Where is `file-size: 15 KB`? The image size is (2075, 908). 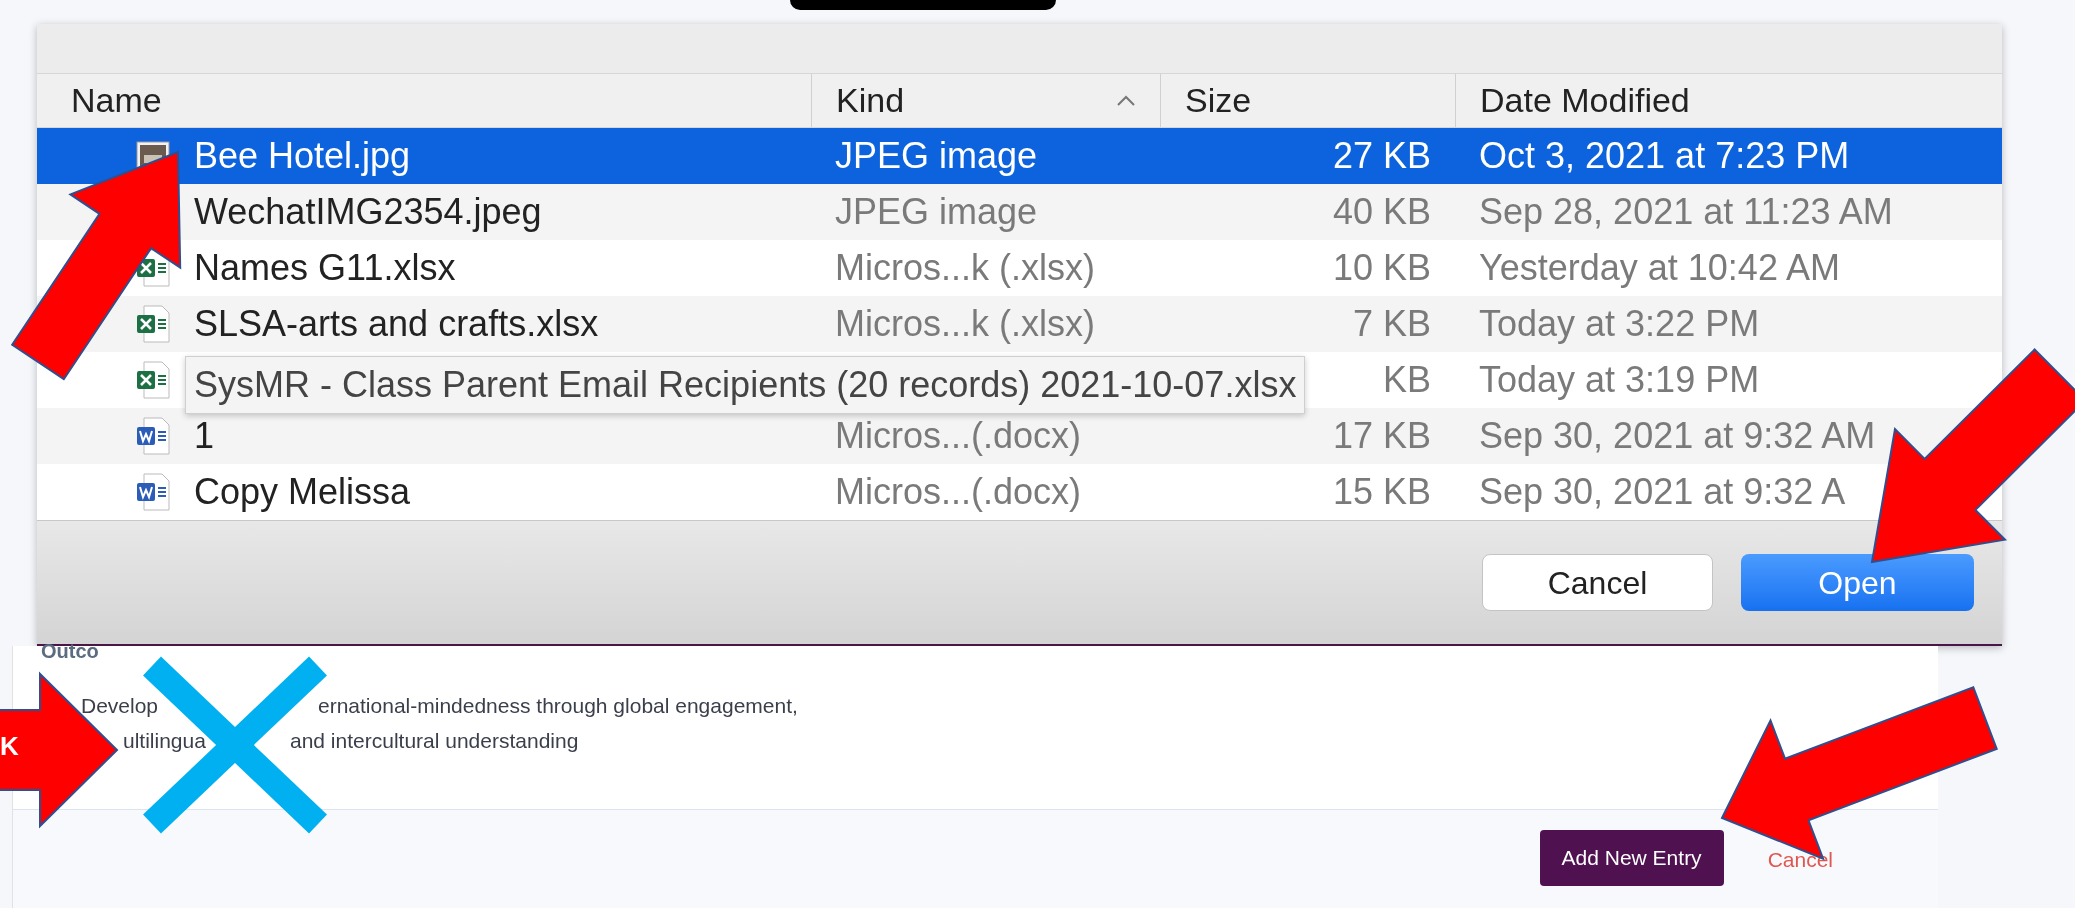 file-size: 15 KB is located at coordinates (1381, 491).